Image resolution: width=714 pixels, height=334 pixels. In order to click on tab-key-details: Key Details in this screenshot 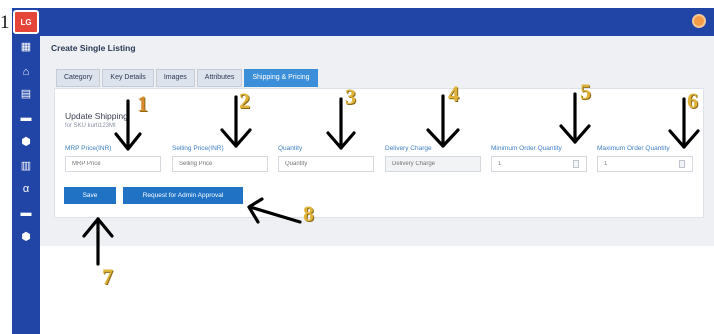, I will do `click(128, 78)`.